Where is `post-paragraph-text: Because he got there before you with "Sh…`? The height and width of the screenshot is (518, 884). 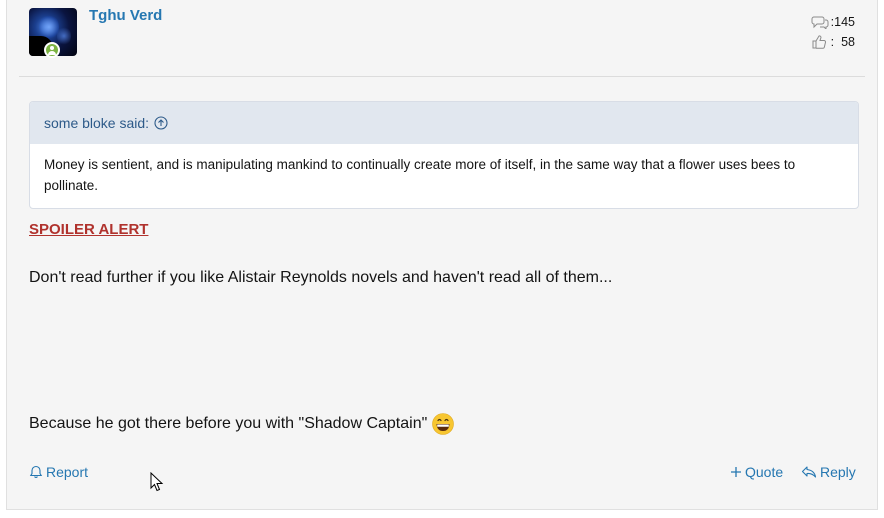
post-paragraph-text: Because he got there before you with "Sh… is located at coordinates (228, 423).